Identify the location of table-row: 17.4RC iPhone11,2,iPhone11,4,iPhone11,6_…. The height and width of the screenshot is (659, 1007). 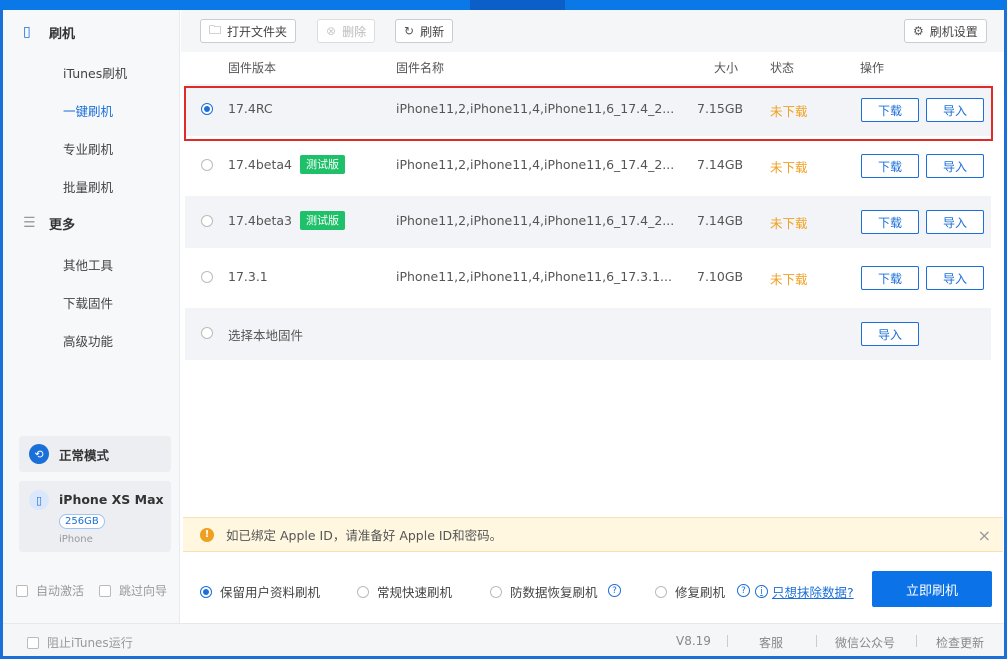
(588, 110).